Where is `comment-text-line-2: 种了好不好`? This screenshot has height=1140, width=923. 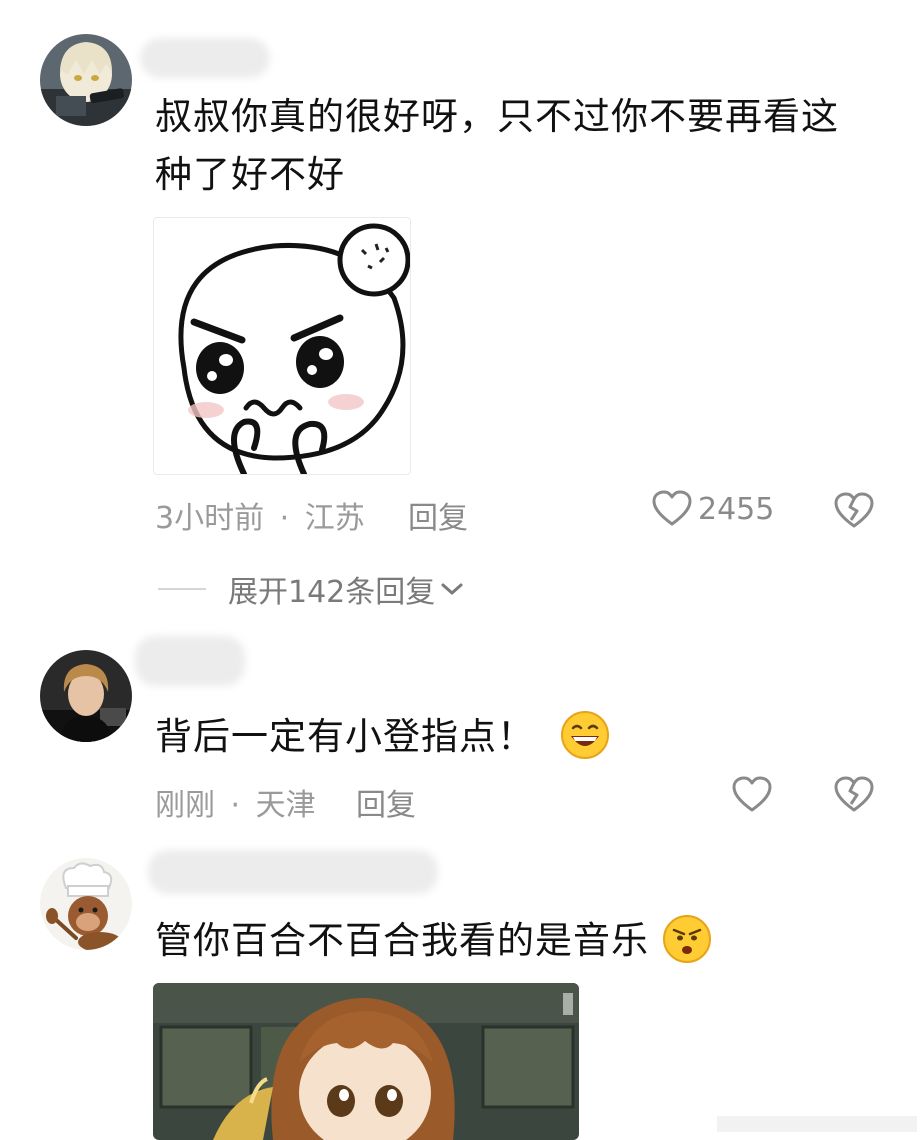 comment-text-line-2: 种了好不好 is located at coordinates (250, 174).